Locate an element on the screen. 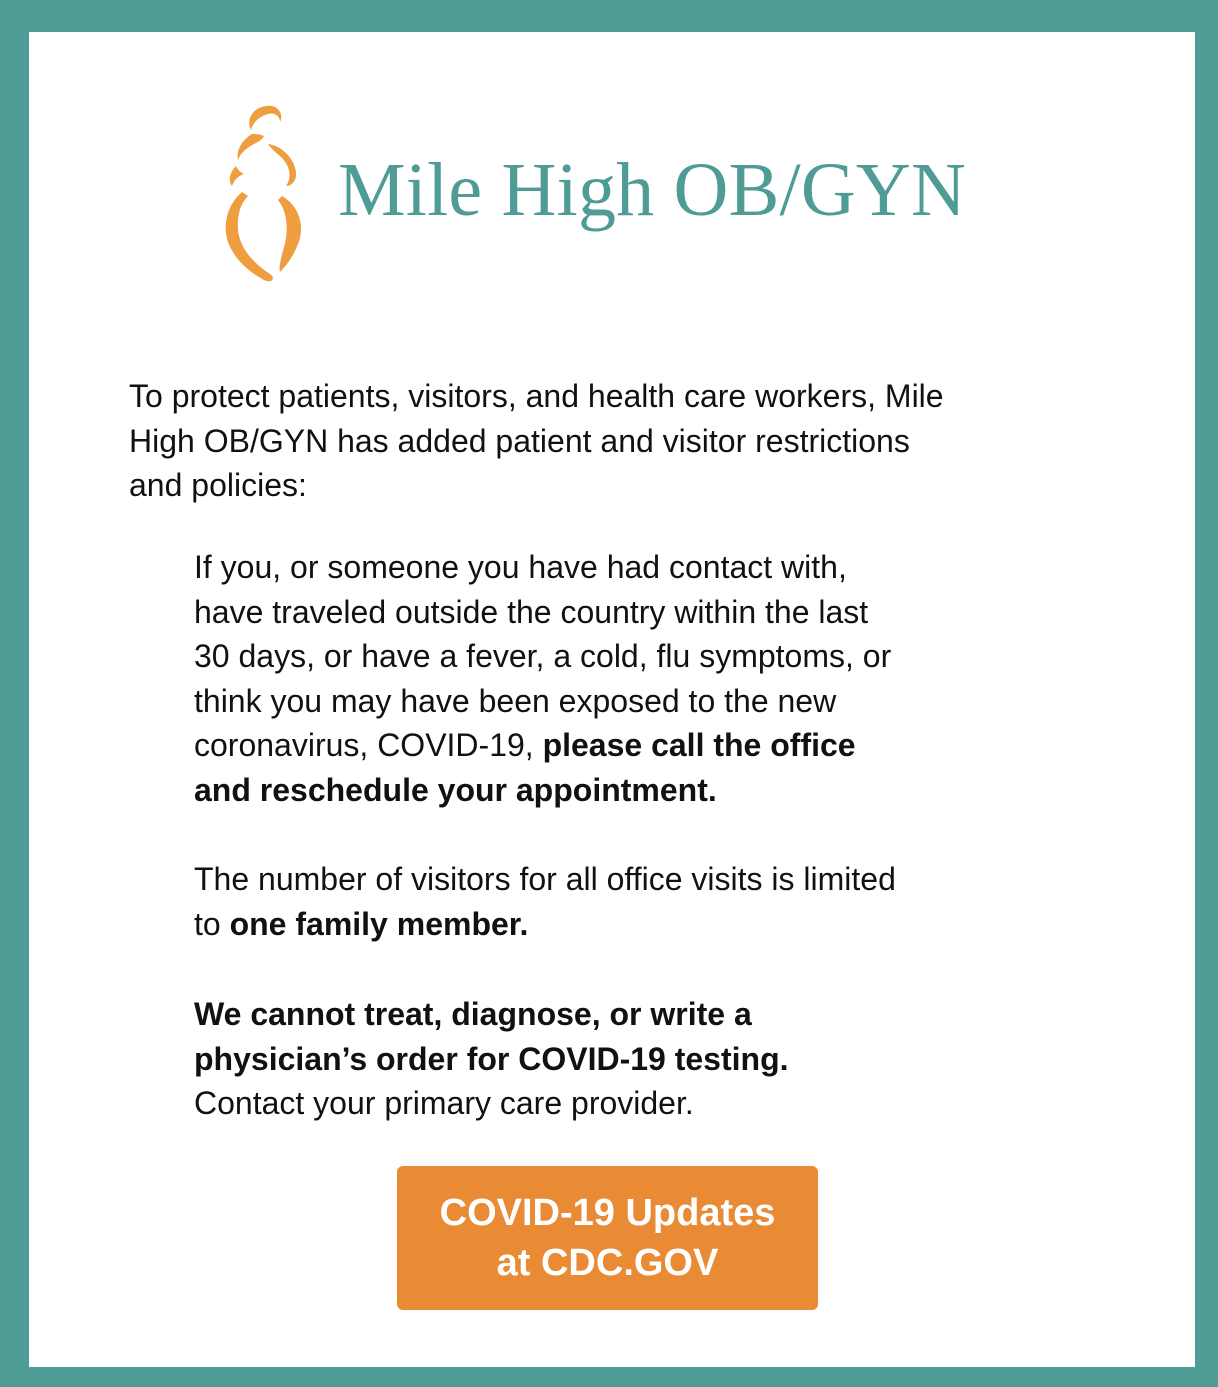  cdc-button-label: at CDC.GOV is located at coordinates (607, 1263).